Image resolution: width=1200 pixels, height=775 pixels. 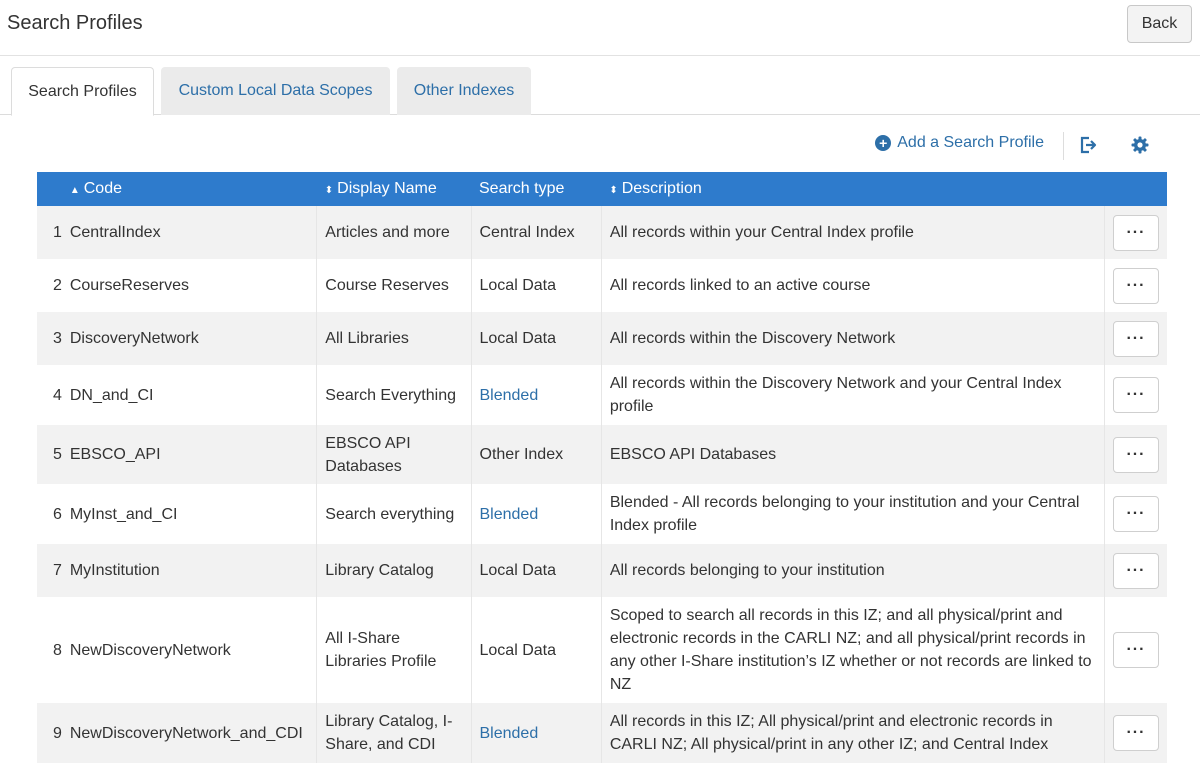 I want to click on row-number-header, so click(x=49, y=189).